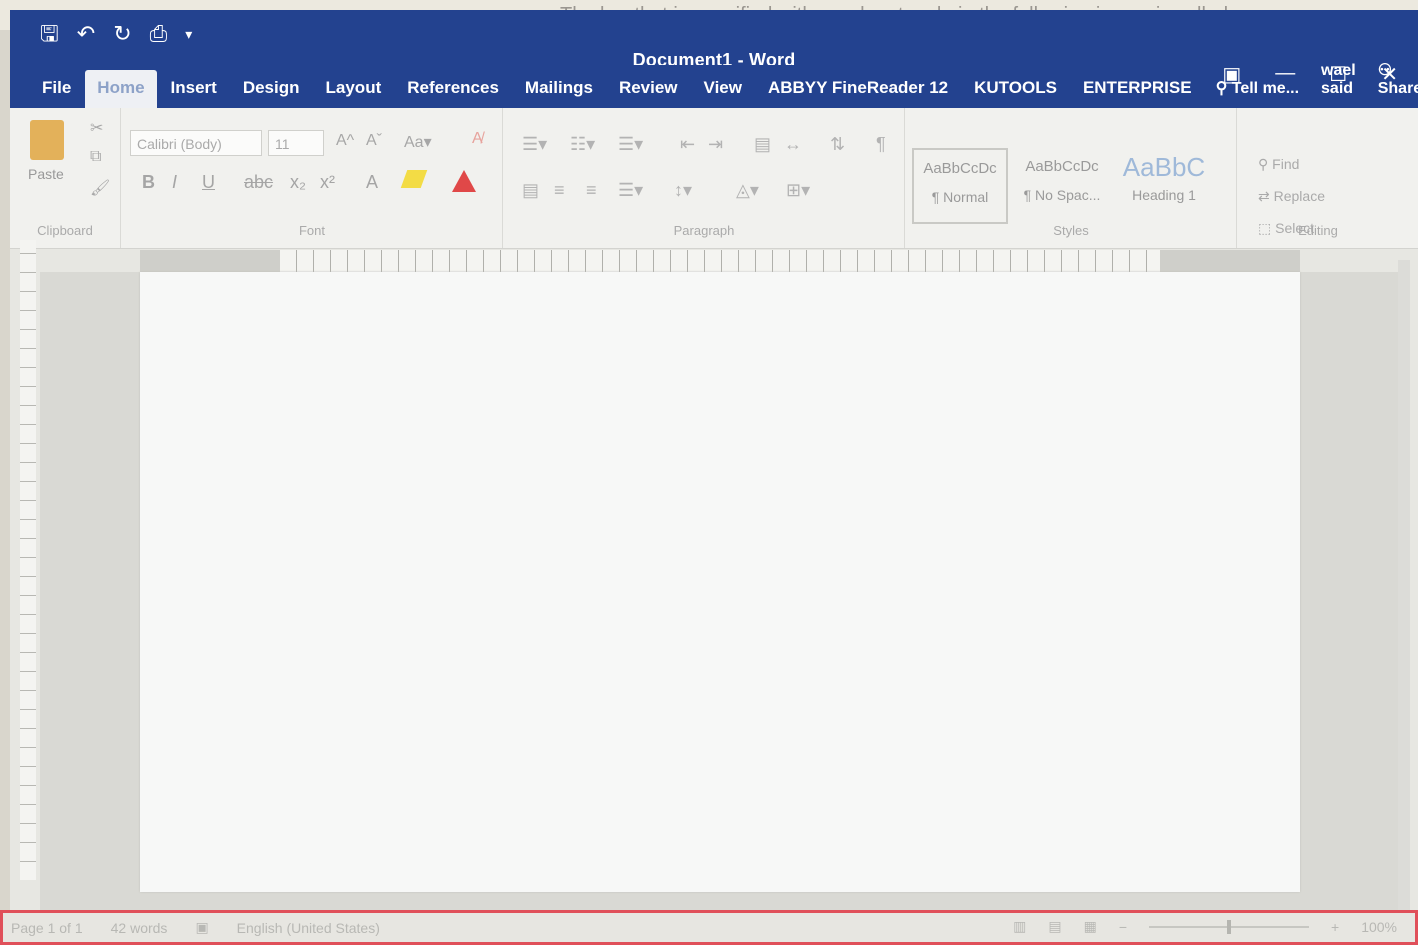 This screenshot has width=1418, height=945. Describe the element at coordinates (960, 168) in the screenshot. I see `style-normal-sample: AaBbCcDc` at that location.